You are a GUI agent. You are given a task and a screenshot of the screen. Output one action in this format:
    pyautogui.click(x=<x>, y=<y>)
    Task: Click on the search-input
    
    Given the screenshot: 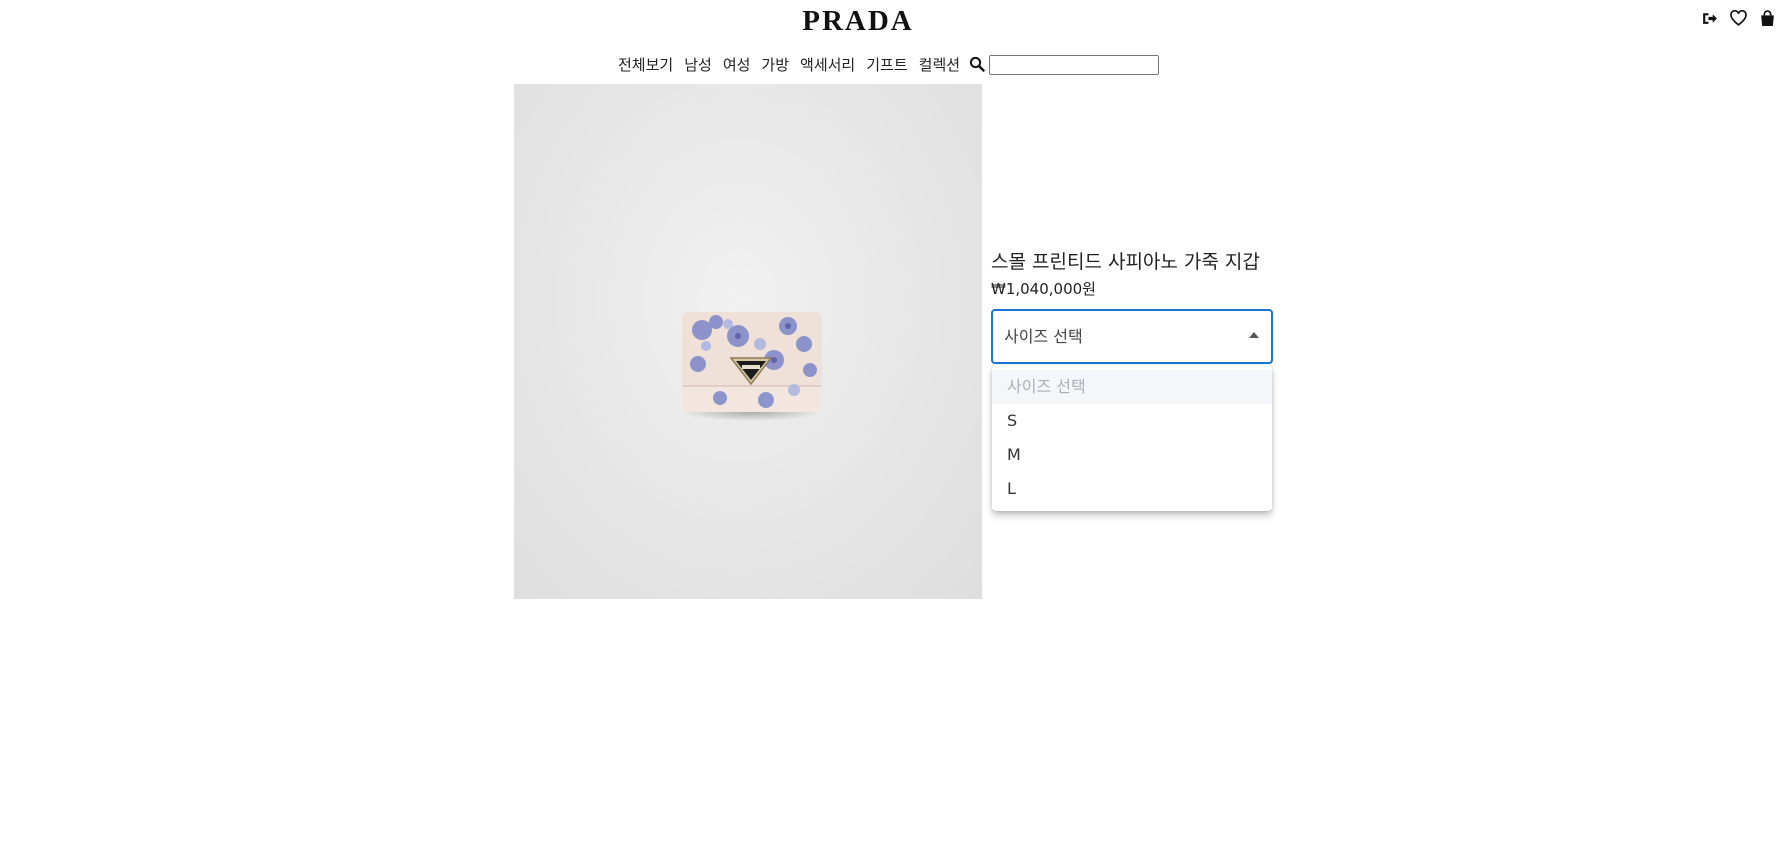 What is the action you would take?
    pyautogui.click(x=1074, y=65)
    